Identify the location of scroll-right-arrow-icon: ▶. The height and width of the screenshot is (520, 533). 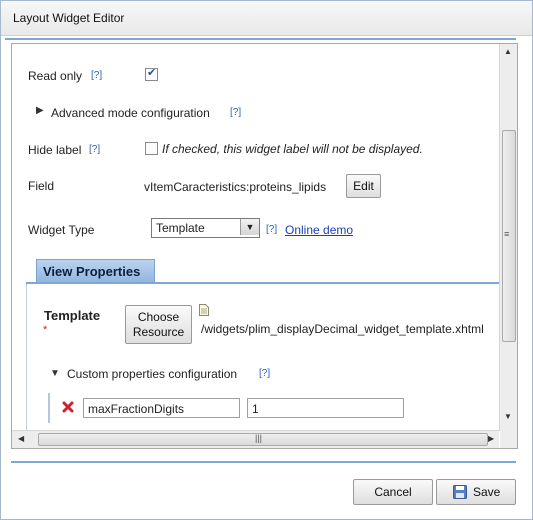
(491, 438).